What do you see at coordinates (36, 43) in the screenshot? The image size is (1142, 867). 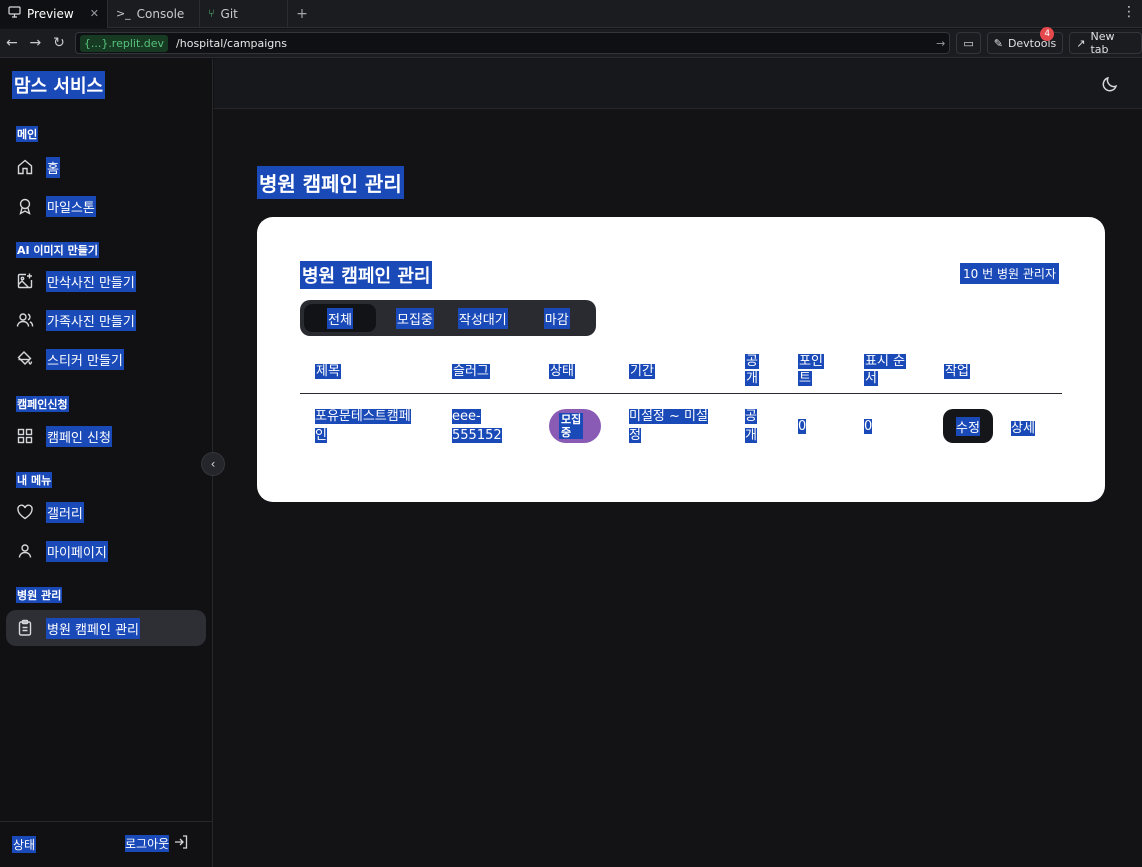 I see `forward-arrow-icon: →` at bounding box center [36, 43].